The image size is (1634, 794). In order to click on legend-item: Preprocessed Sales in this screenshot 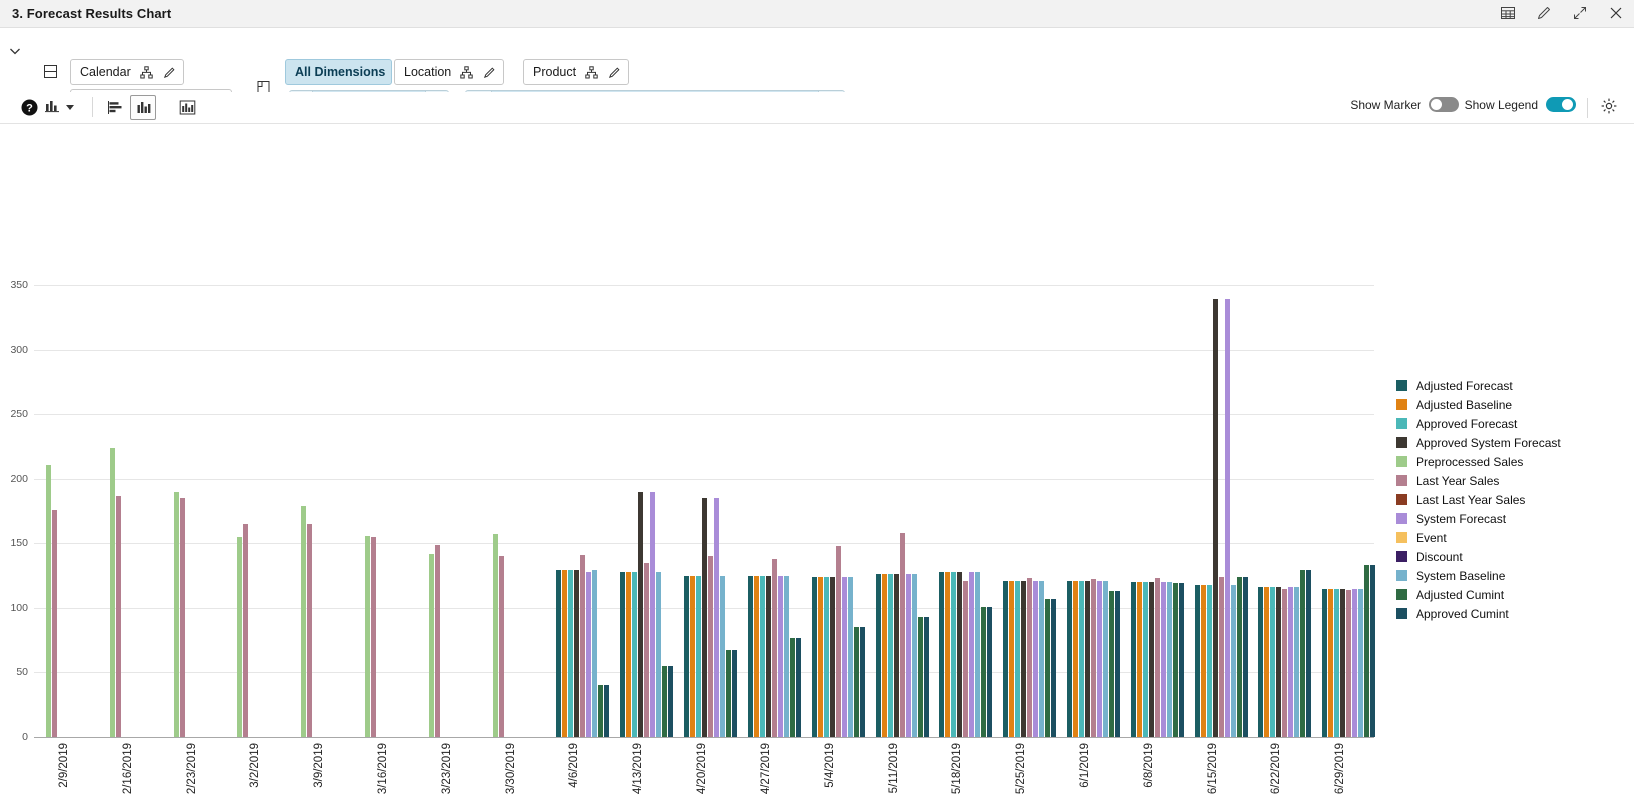, I will do `click(1478, 461)`.